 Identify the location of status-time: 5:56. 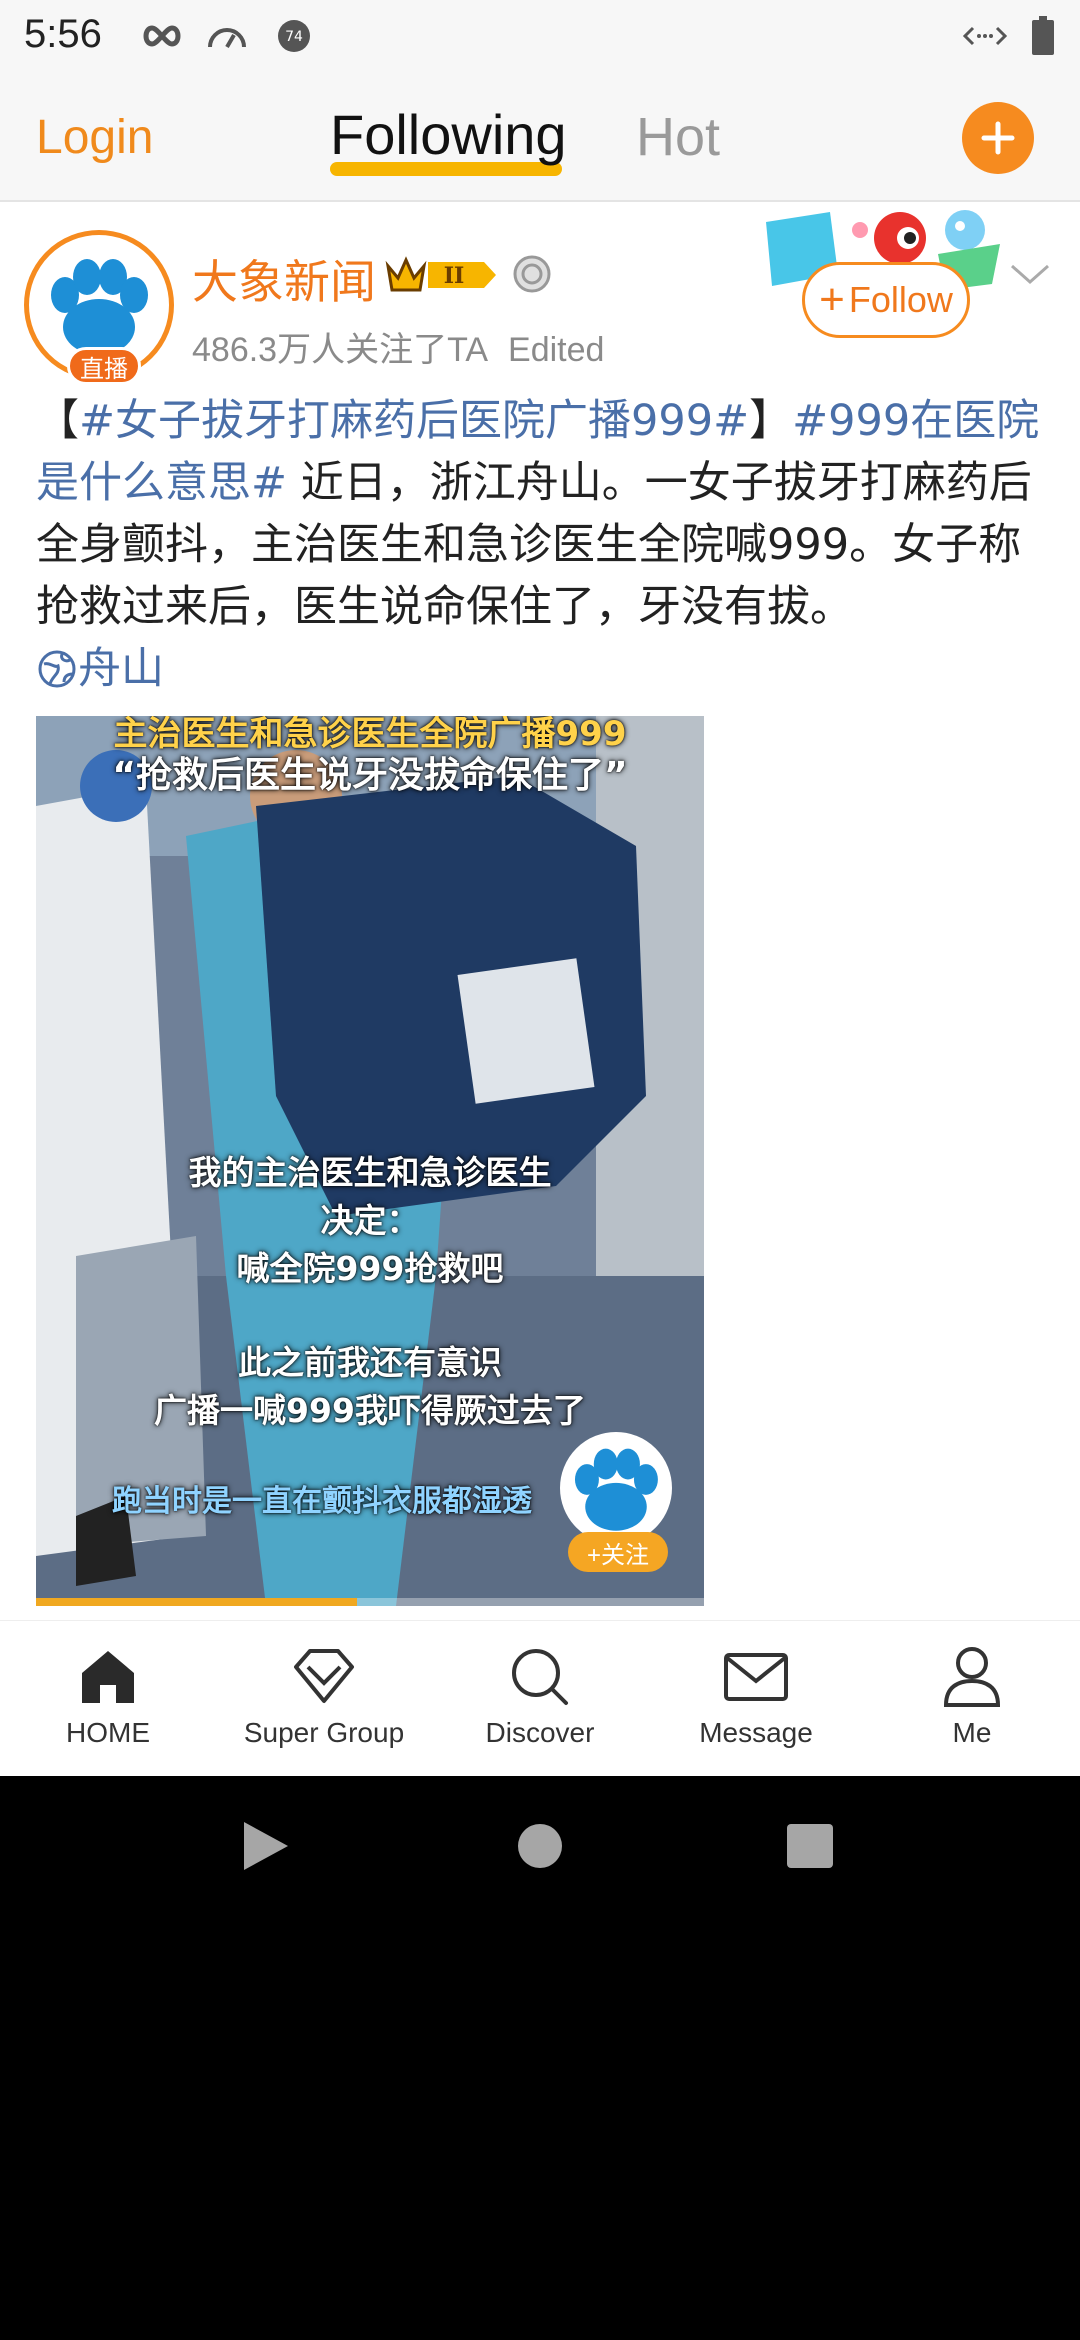
(63, 34).